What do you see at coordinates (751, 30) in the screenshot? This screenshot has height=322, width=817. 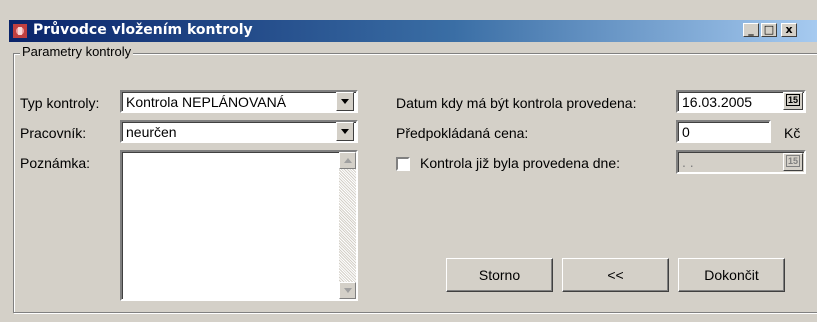 I see `minimize-button: _` at bounding box center [751, 30].